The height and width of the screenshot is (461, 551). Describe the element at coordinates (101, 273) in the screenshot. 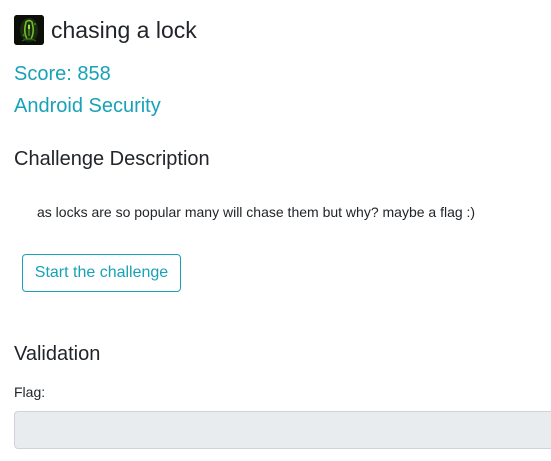

I see `start-challenge-button: Start the challenge` at that location.